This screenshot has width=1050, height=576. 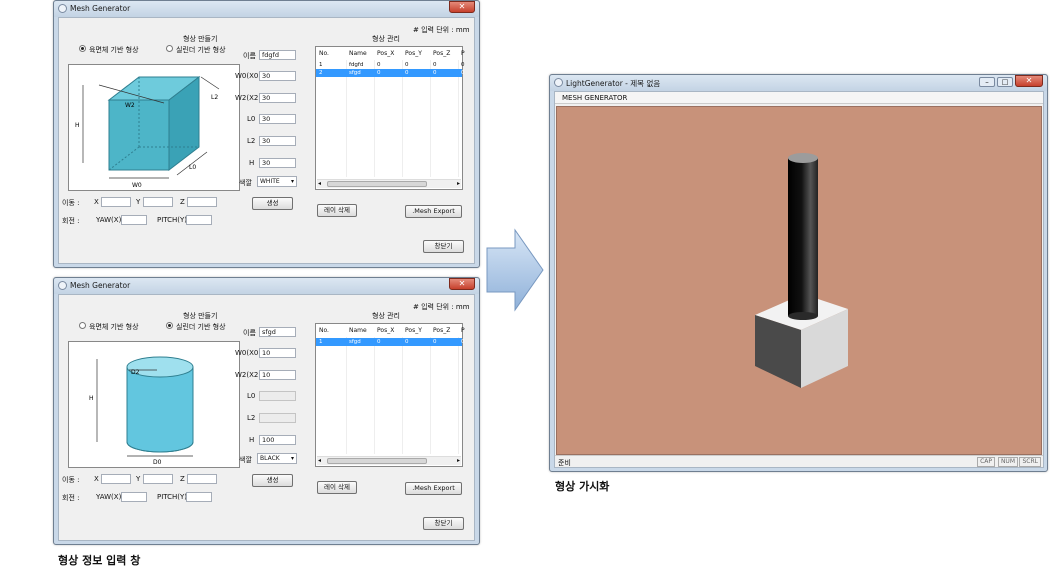 What do you see at coordinates (137, 185) in the screenshot?
I see `diagram-label-w0: W0` at bounding box center [137, 185].